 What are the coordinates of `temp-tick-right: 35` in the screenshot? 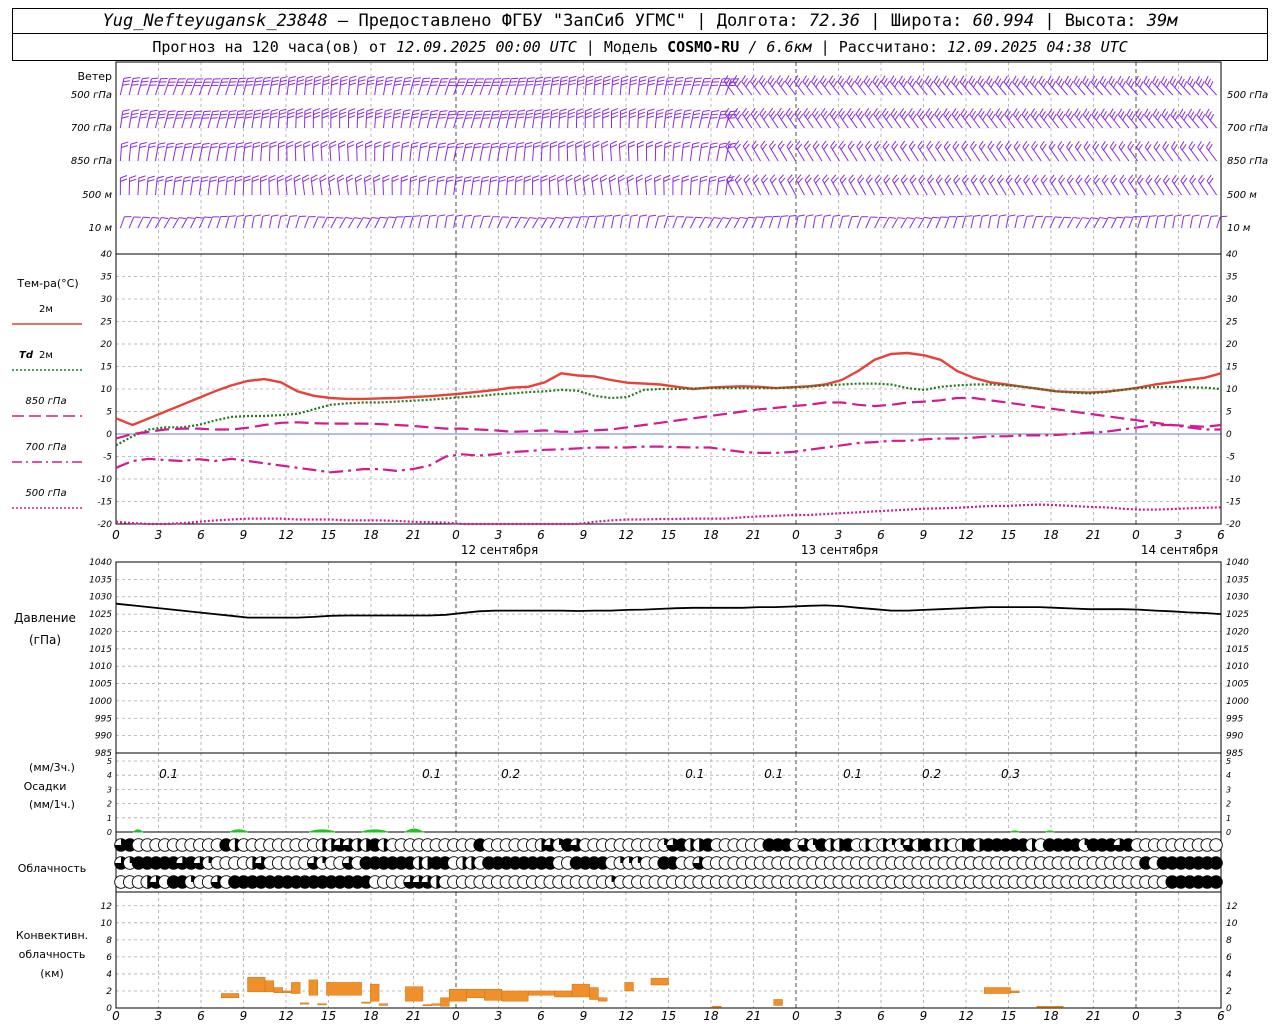 It's located at (1232, 278).